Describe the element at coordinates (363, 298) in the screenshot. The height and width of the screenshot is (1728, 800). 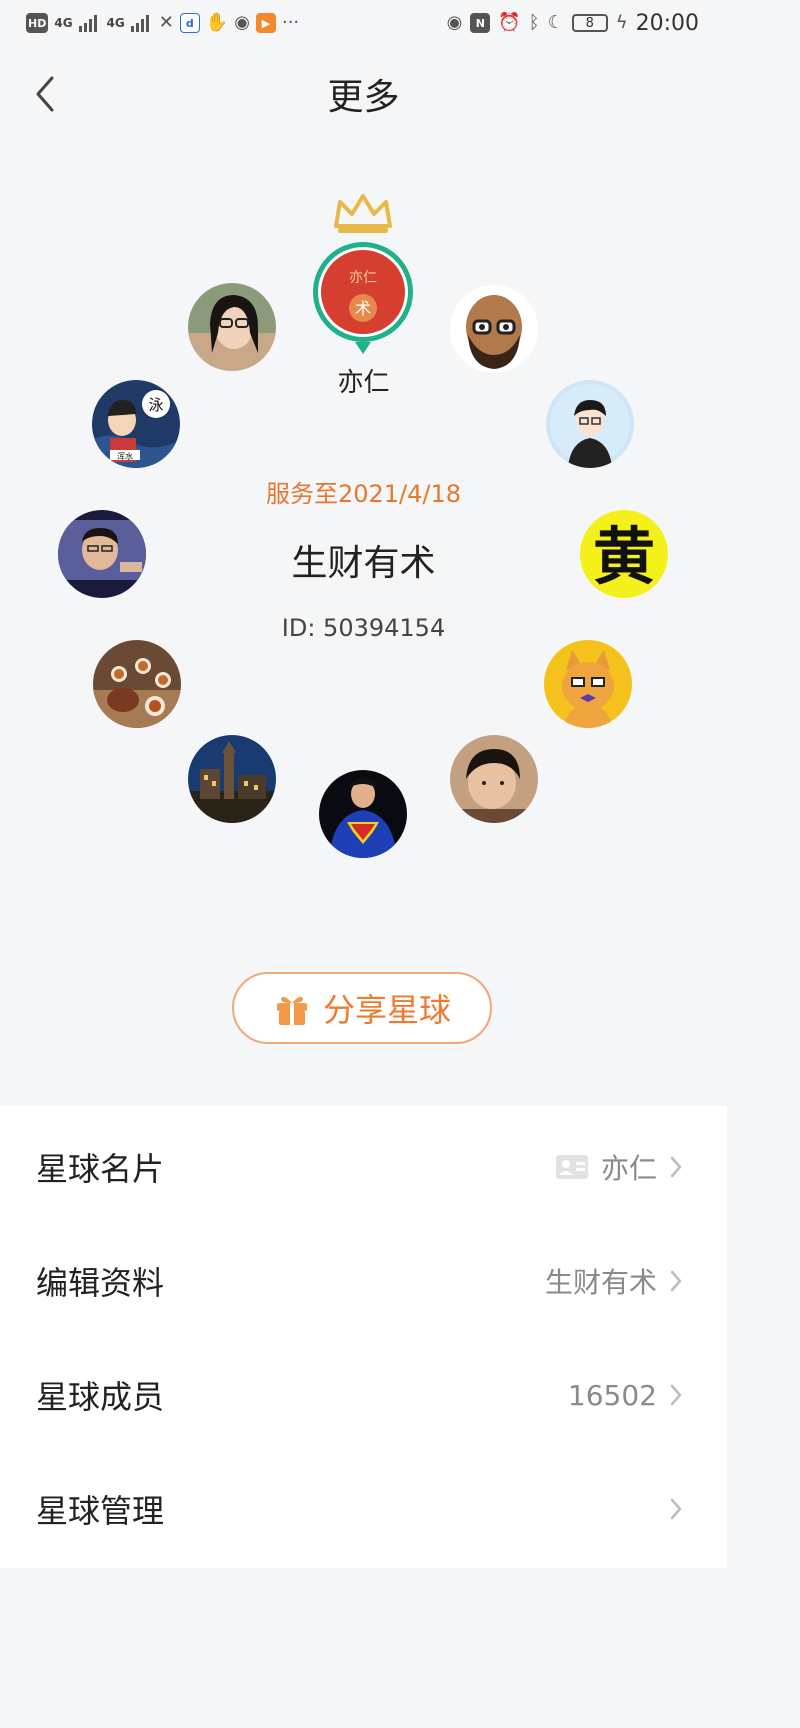
I see `owner-avatar: 亦仁 术` at that location.